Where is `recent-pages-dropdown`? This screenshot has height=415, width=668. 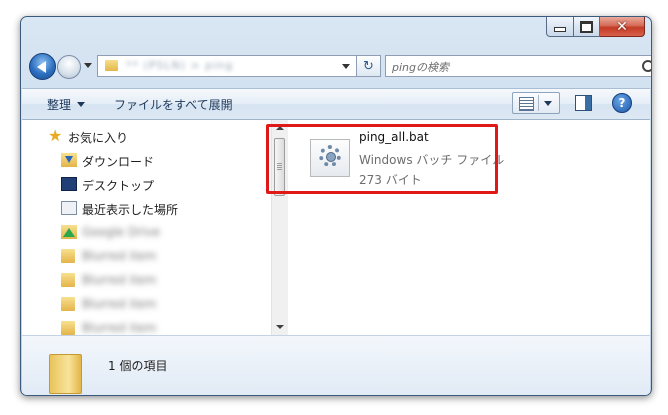 recent-pages-dropdown is located at coordinates (88, 65).